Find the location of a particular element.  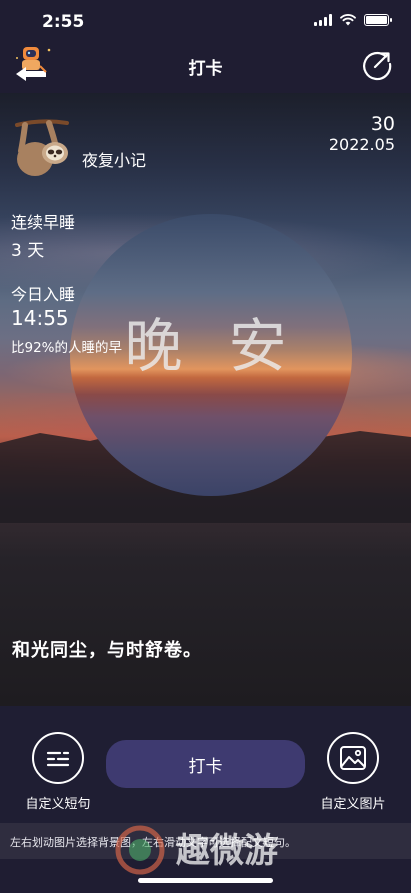

sleep-label: 今日入睡 is located at coordinates (43, 294).